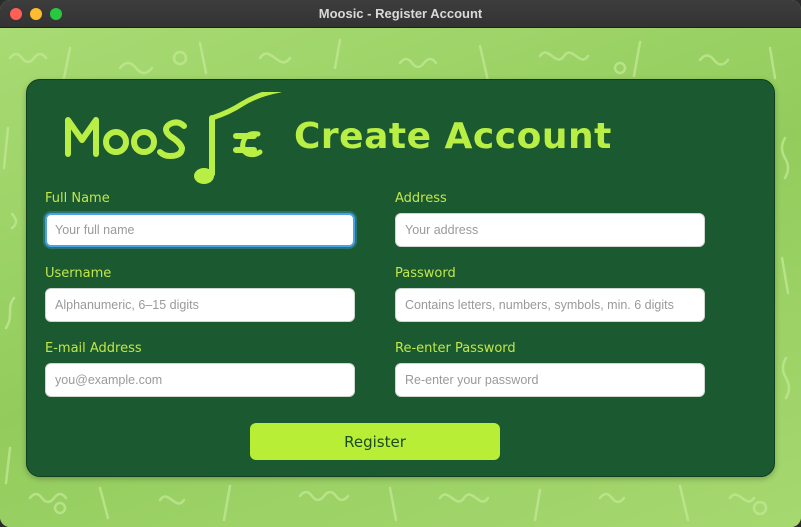 Image resolution: width=801 pixels, height=527 pixels. Describe the element at coordinates (421, 198) in the screenshot. I see `address-label: Address` at that location.